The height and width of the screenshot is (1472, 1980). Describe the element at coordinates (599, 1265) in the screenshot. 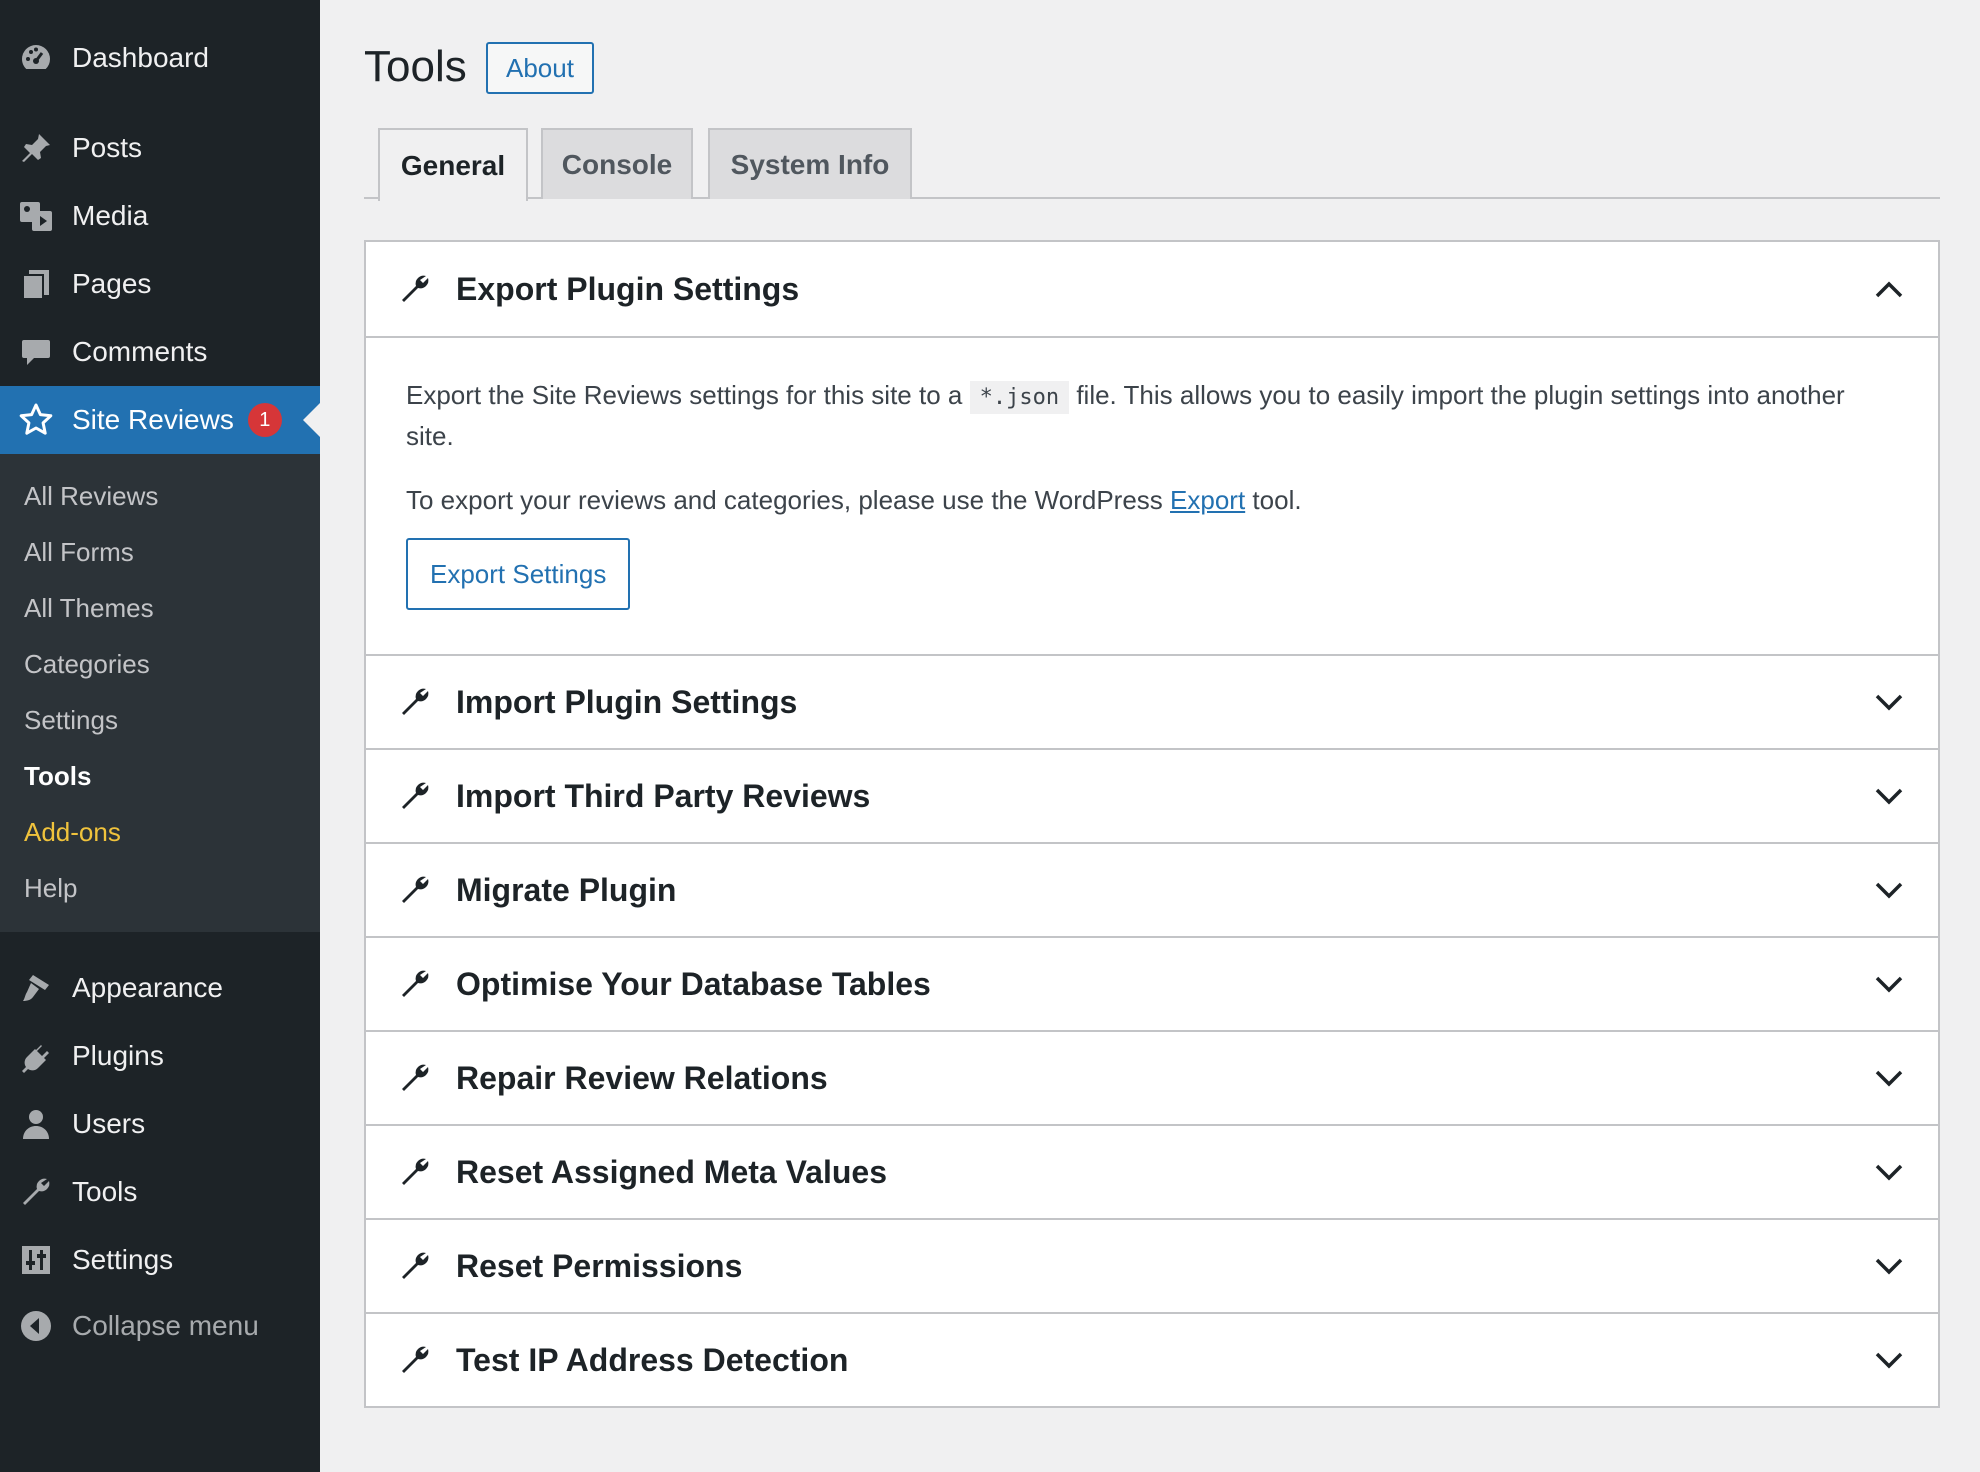

I see `panel-title: Reset Permissions` at that location.